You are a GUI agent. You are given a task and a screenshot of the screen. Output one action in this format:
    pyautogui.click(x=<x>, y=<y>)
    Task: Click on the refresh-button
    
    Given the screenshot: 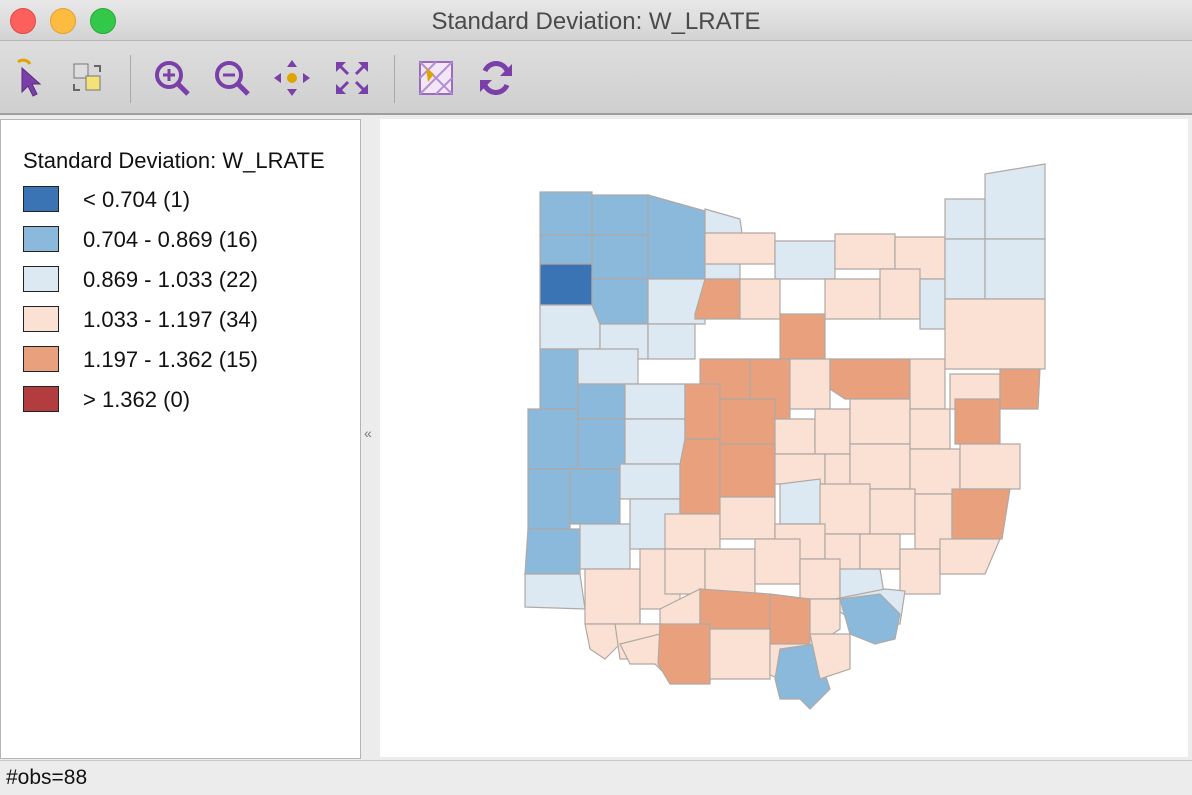 What is the action you would take?
    pyautogui.click(x=496, y=78)
    